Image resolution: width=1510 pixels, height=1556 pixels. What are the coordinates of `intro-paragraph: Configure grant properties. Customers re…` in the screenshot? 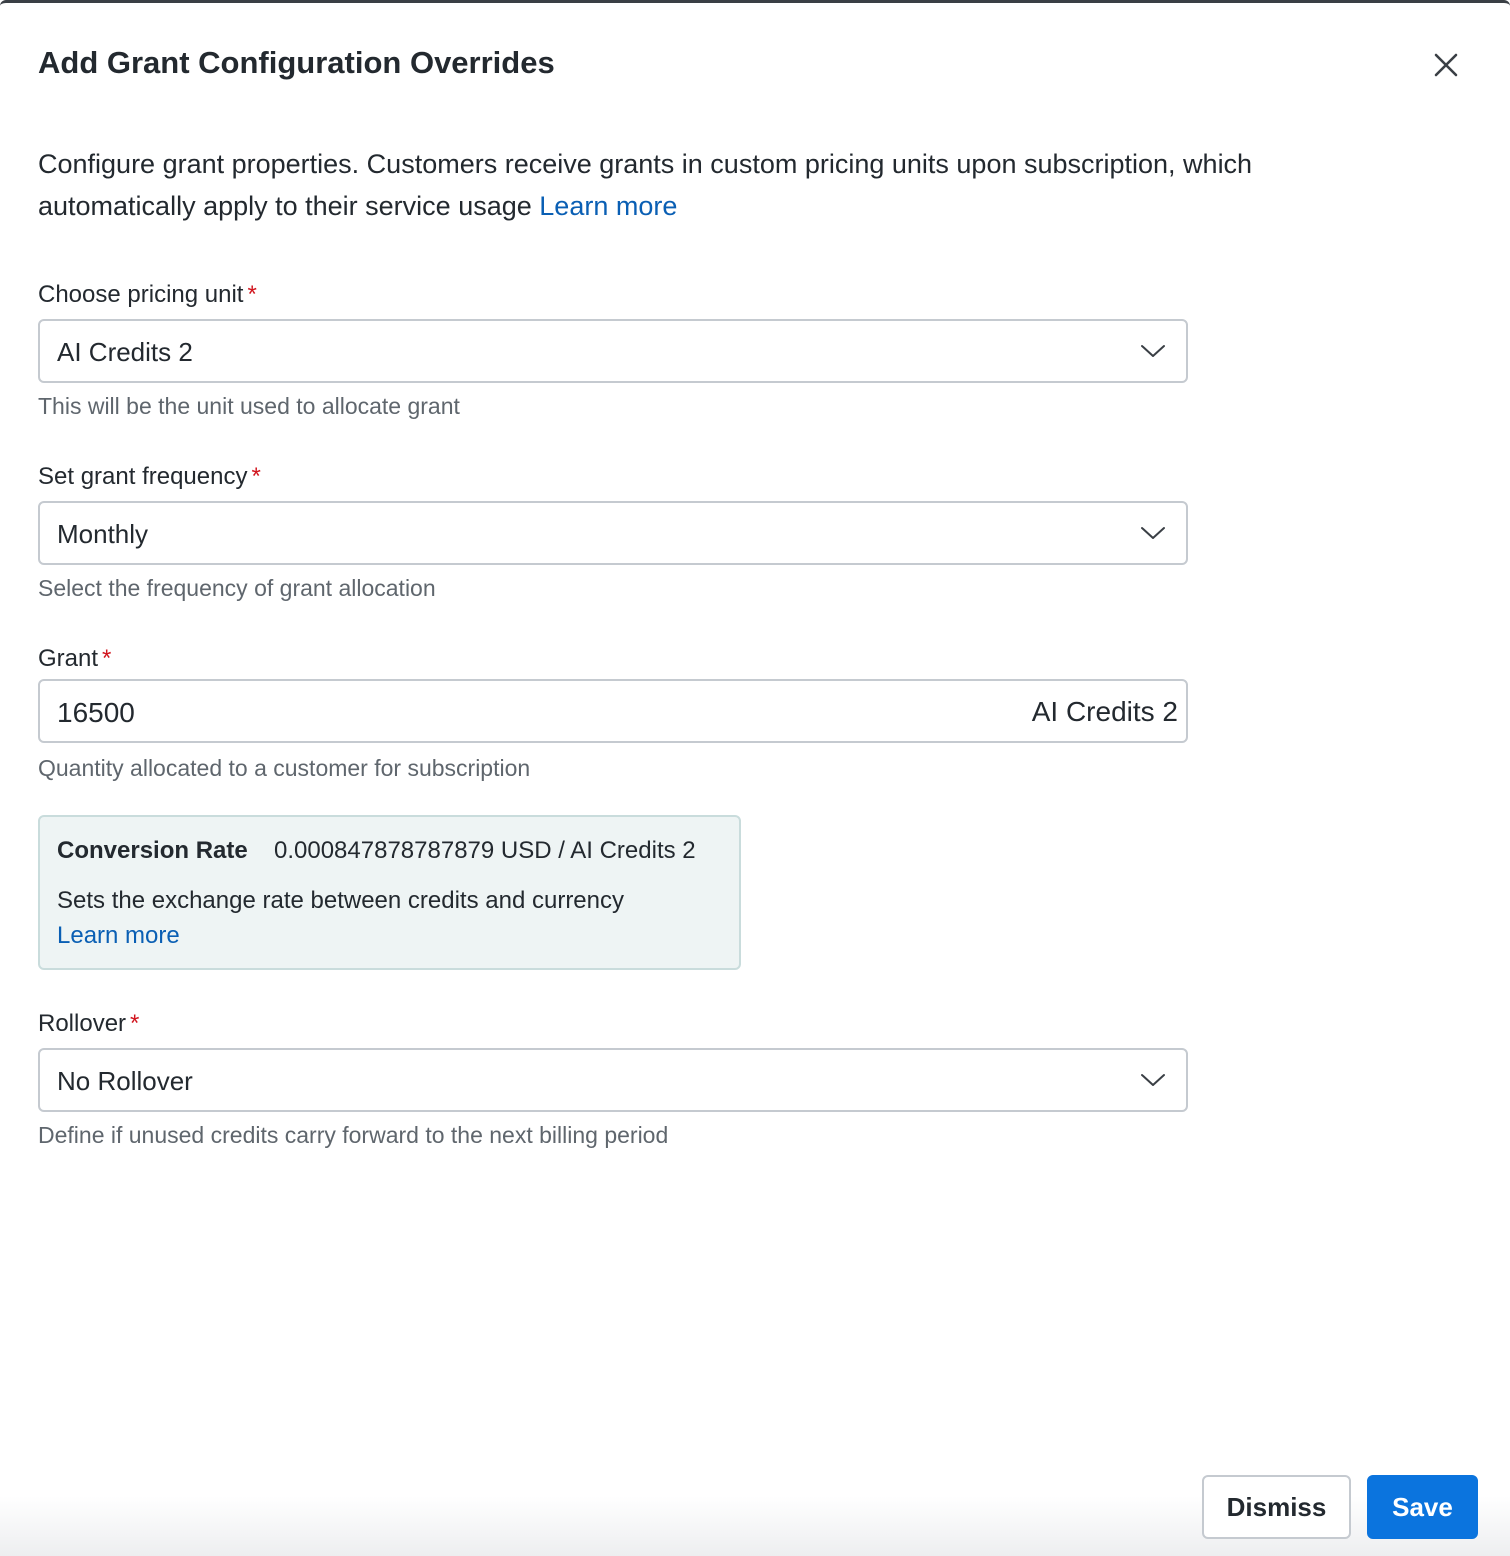 It's located at (718, 185).